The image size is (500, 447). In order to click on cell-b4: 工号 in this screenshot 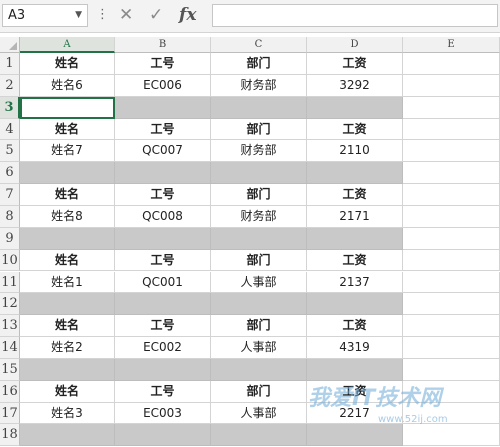, I will do `click(163, 129)`.